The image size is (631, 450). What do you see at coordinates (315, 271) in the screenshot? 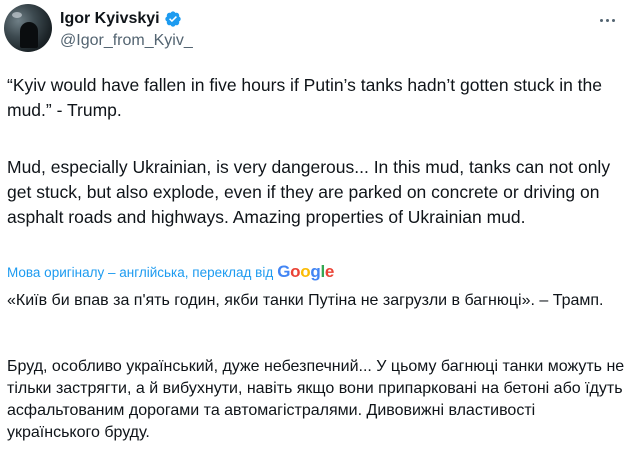
I see `google-logo-letter: g` at bounding box center [315, 271].